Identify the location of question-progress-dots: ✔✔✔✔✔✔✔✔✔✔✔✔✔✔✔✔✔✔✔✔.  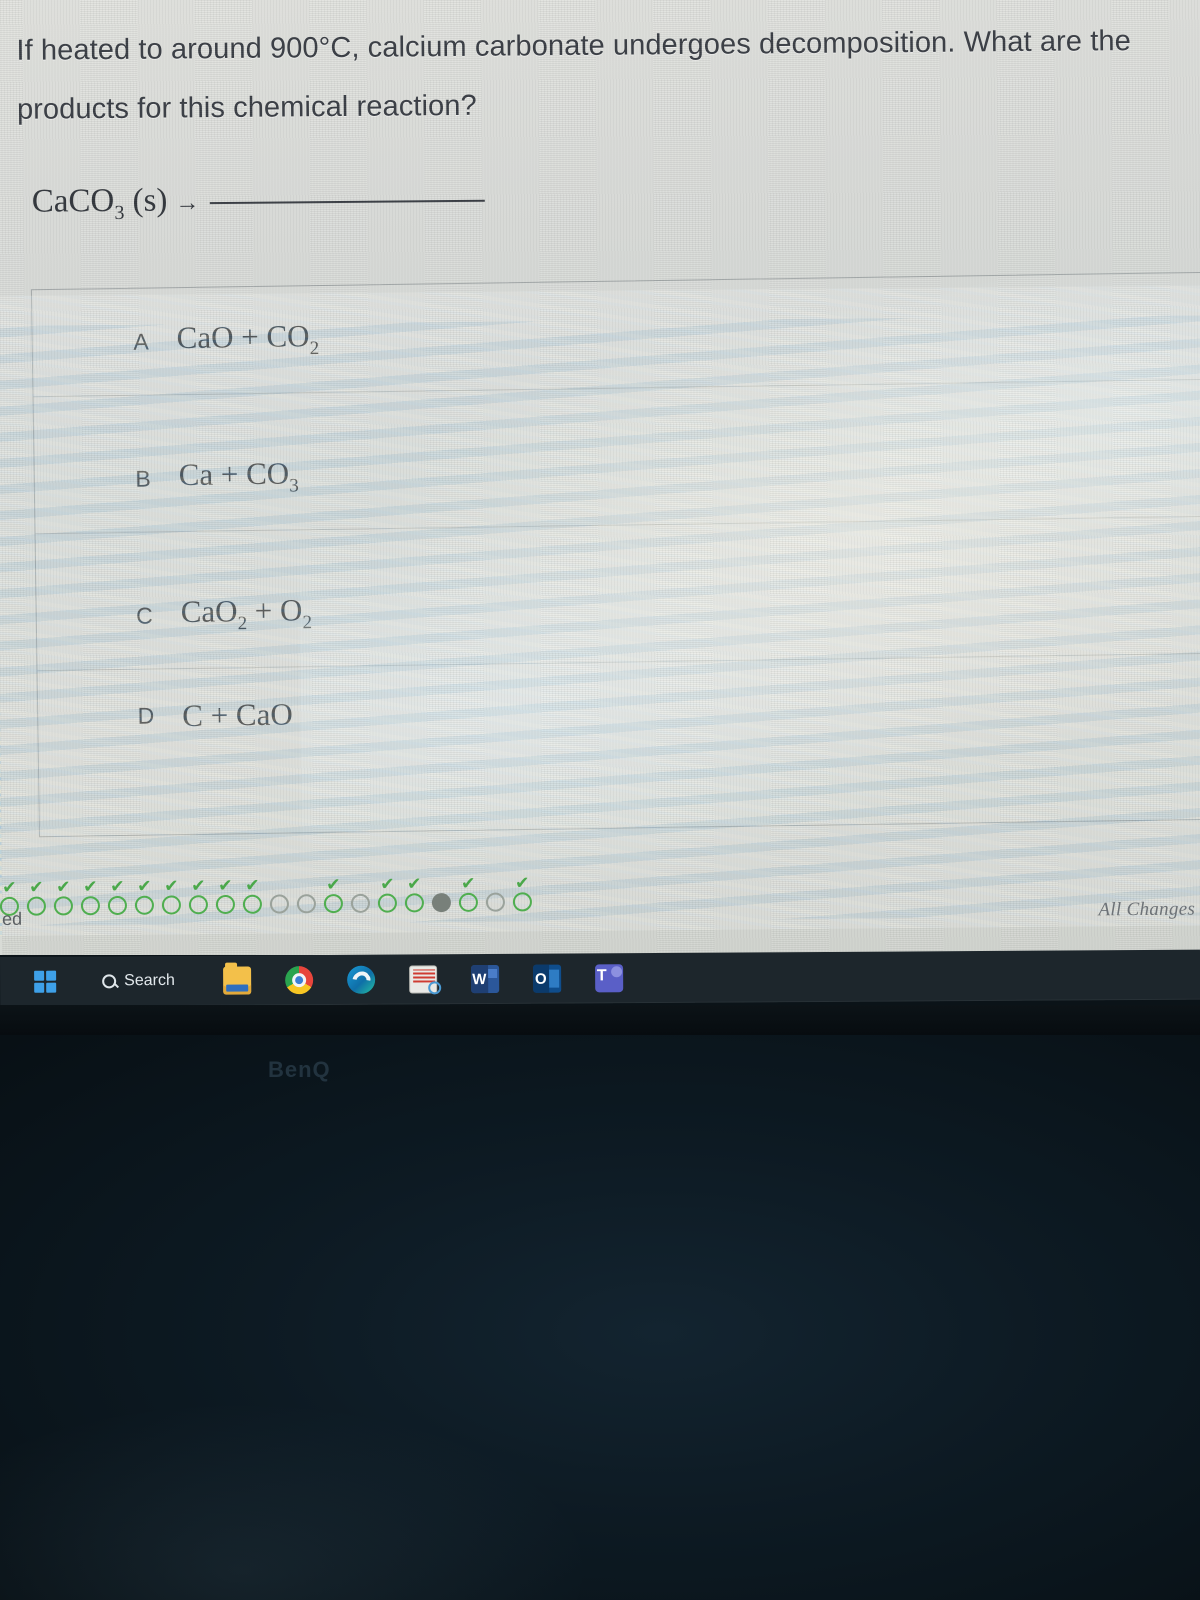
(268, 891).